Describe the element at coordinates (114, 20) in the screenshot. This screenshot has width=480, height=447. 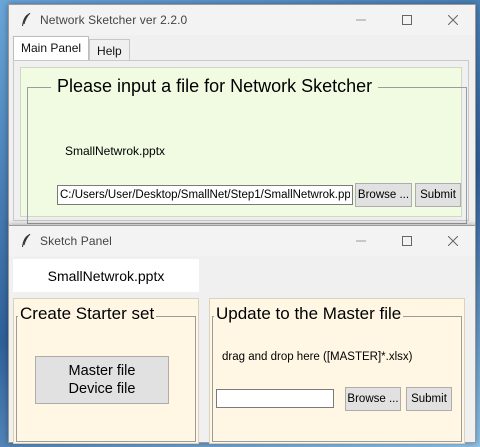
I see `window-title: Network Sketcher ver 2.2.0` at that location.